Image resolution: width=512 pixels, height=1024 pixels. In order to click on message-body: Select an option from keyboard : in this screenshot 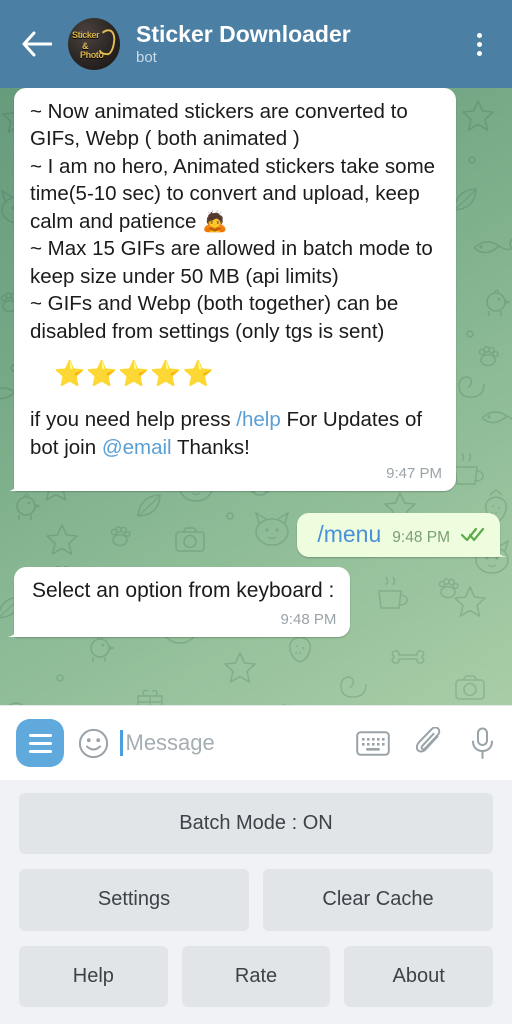, I will do `click(182, 589)`.